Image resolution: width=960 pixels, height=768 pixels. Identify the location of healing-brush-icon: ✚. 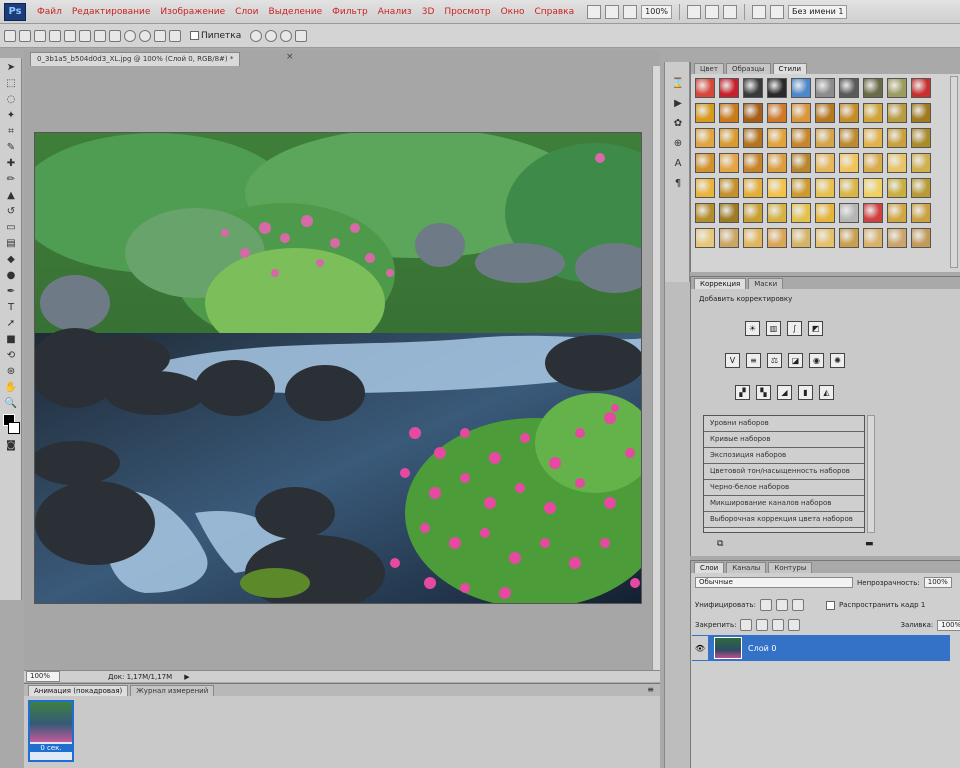
(11, 163).